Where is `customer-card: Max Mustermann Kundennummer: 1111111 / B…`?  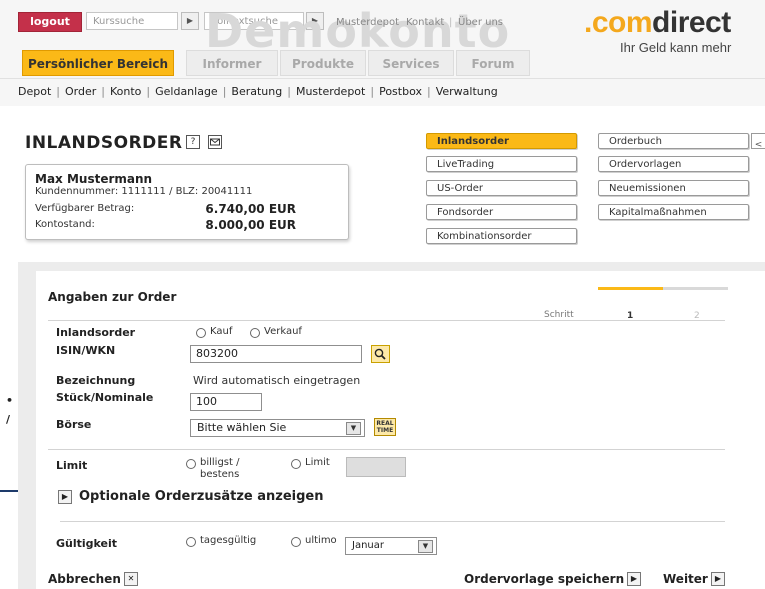 customer-card: Max Mustermann Kundennummer: 1111111 / B… is located at coordinates (187, 202).